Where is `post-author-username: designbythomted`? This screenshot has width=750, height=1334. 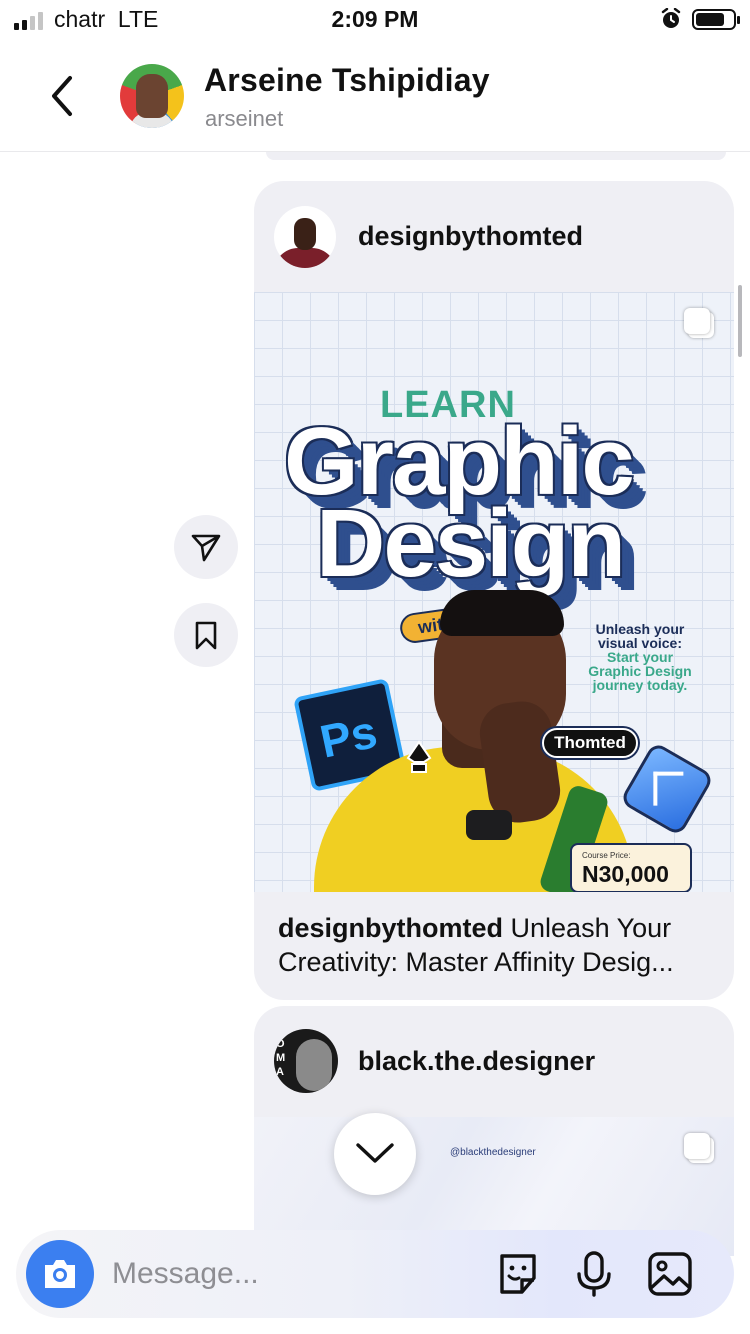 post-author-username: designbythomted is located at coordinates (470, 236).